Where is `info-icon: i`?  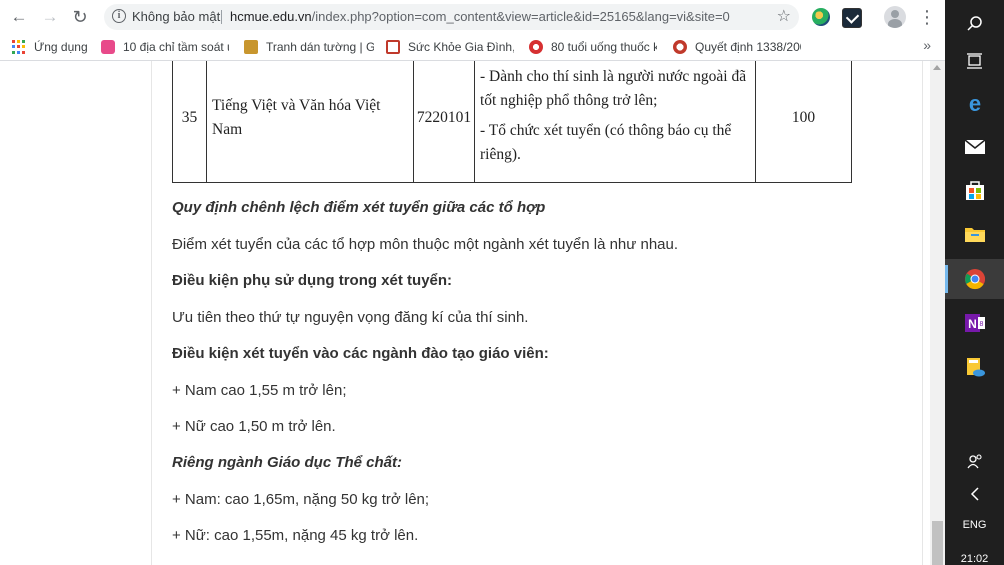 info-icon: i is located at coordinates (119, 16).